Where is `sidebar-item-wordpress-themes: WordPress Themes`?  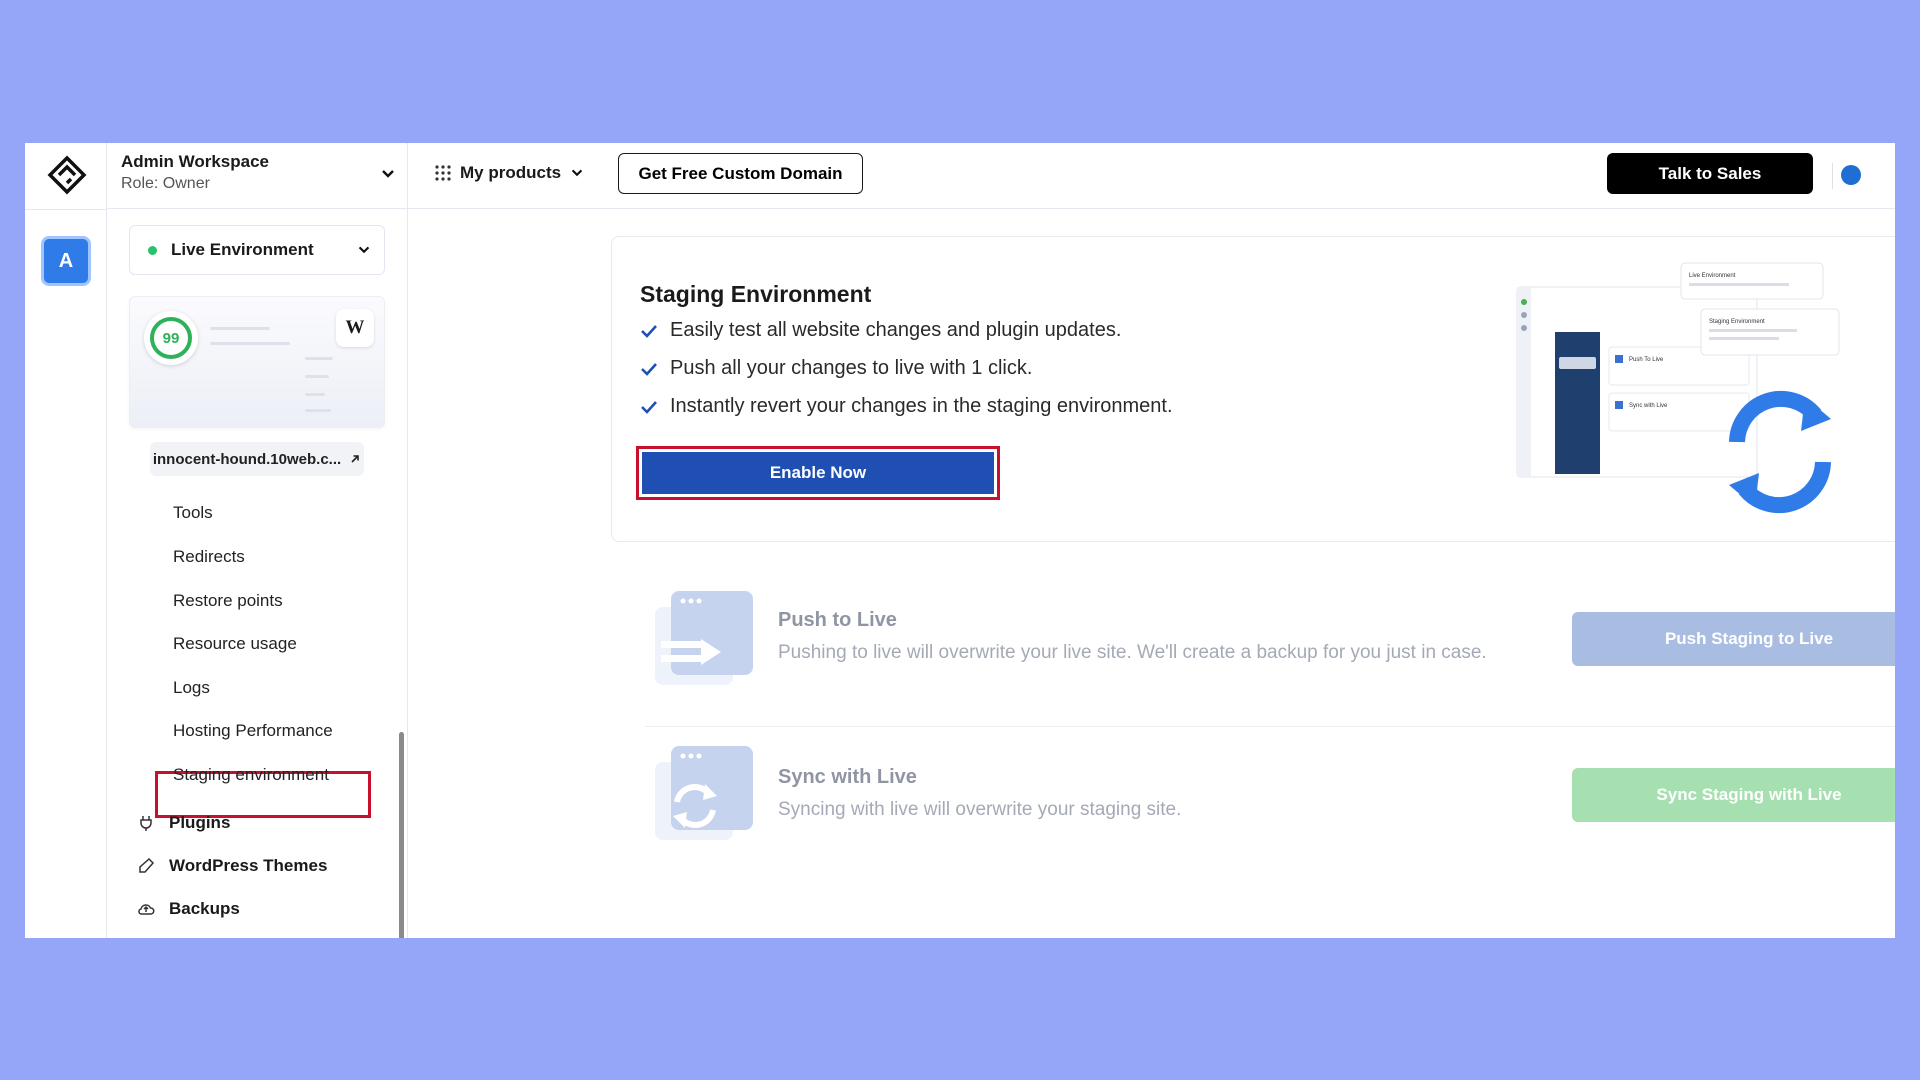
sidebar-item-wordpress-themes: WordPress Themes is located at coordinates (232, 866).